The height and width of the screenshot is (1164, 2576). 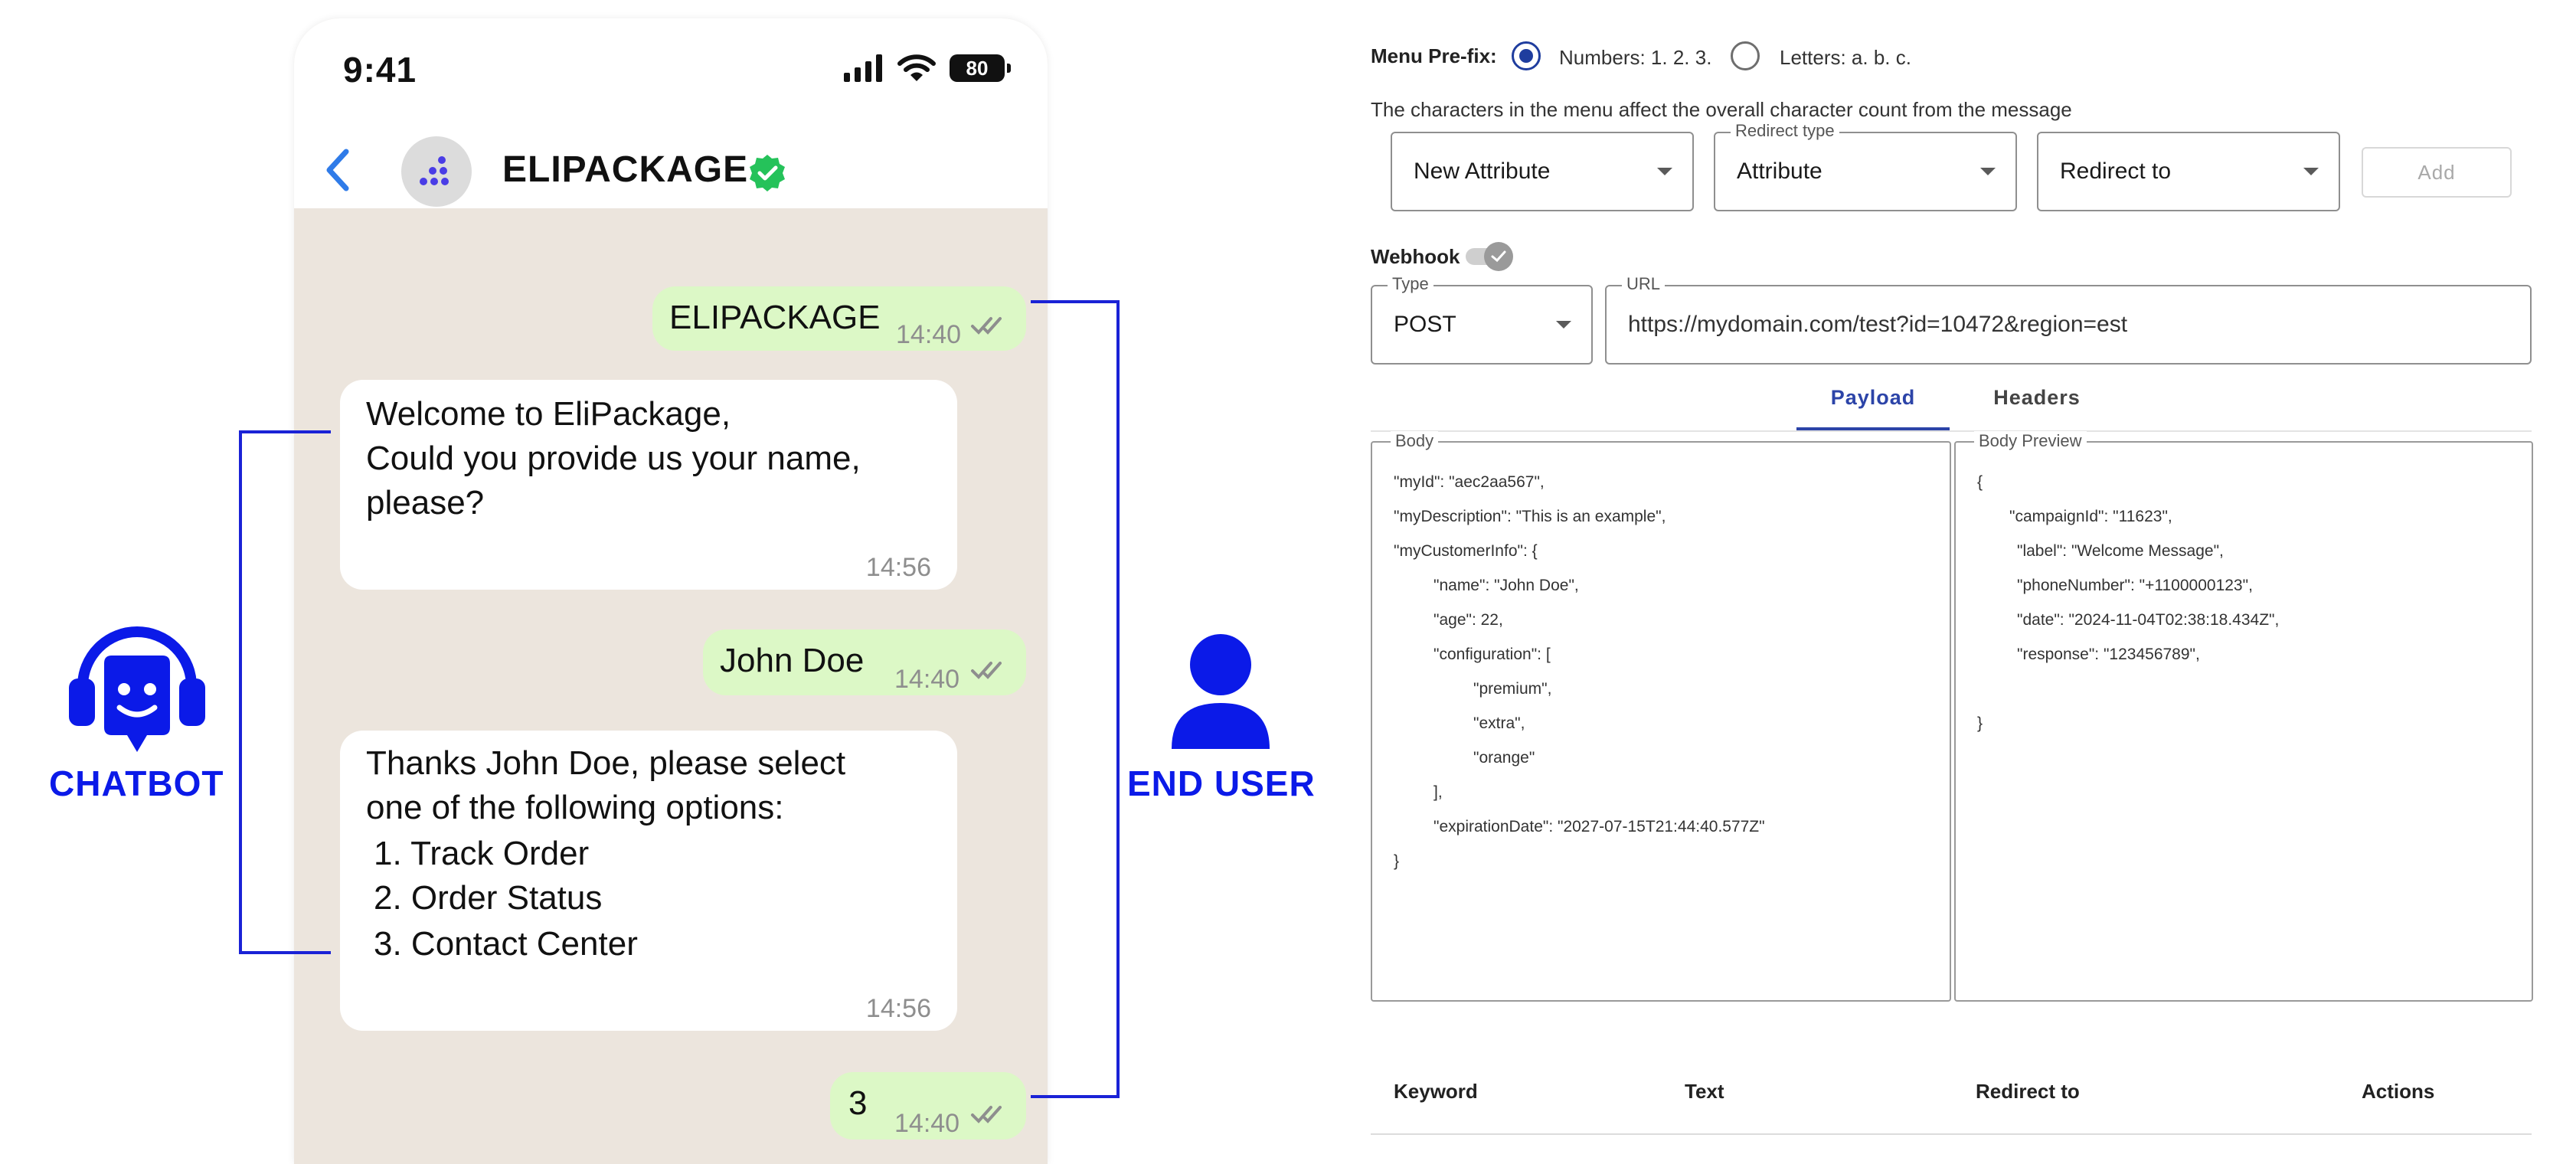 I want to click on radio-numbers, so click(x=1526, y=56).